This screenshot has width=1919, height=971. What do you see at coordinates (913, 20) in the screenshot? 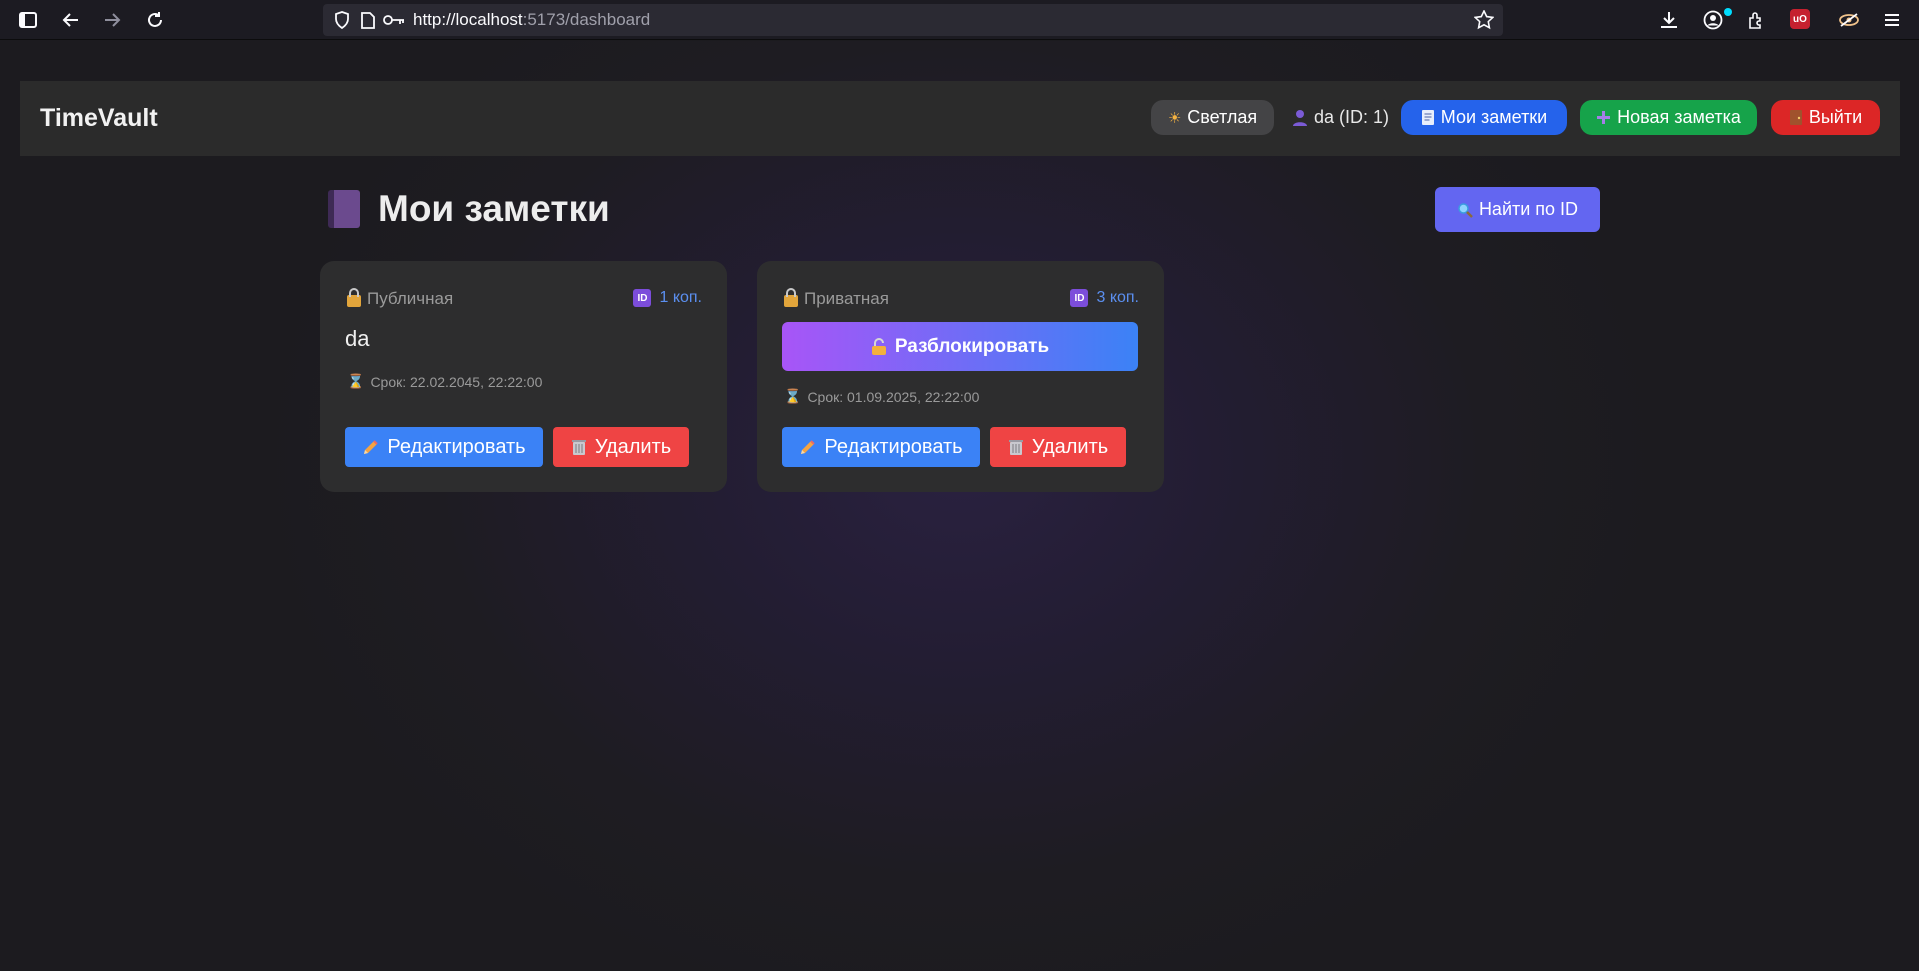
I see `address-bar: http://localhost:5173/dashboard` at bounding box center [913, 20].